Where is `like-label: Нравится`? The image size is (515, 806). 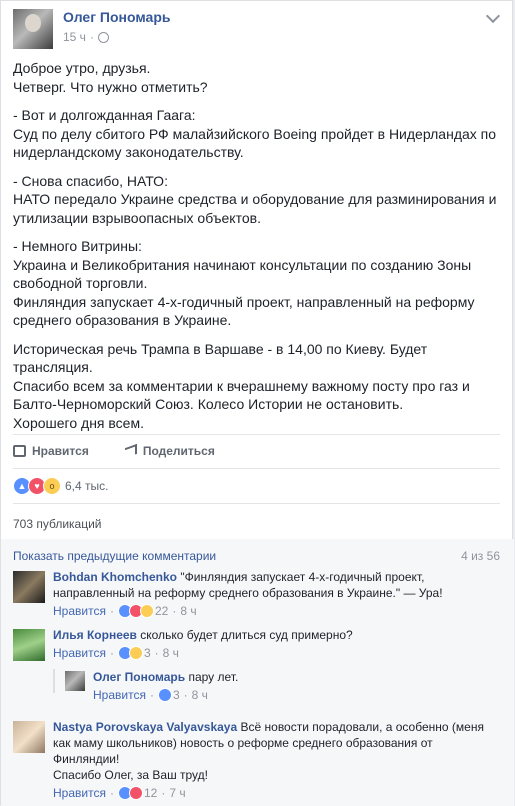
like-label: Нравится is located at coordinates (60, 451).